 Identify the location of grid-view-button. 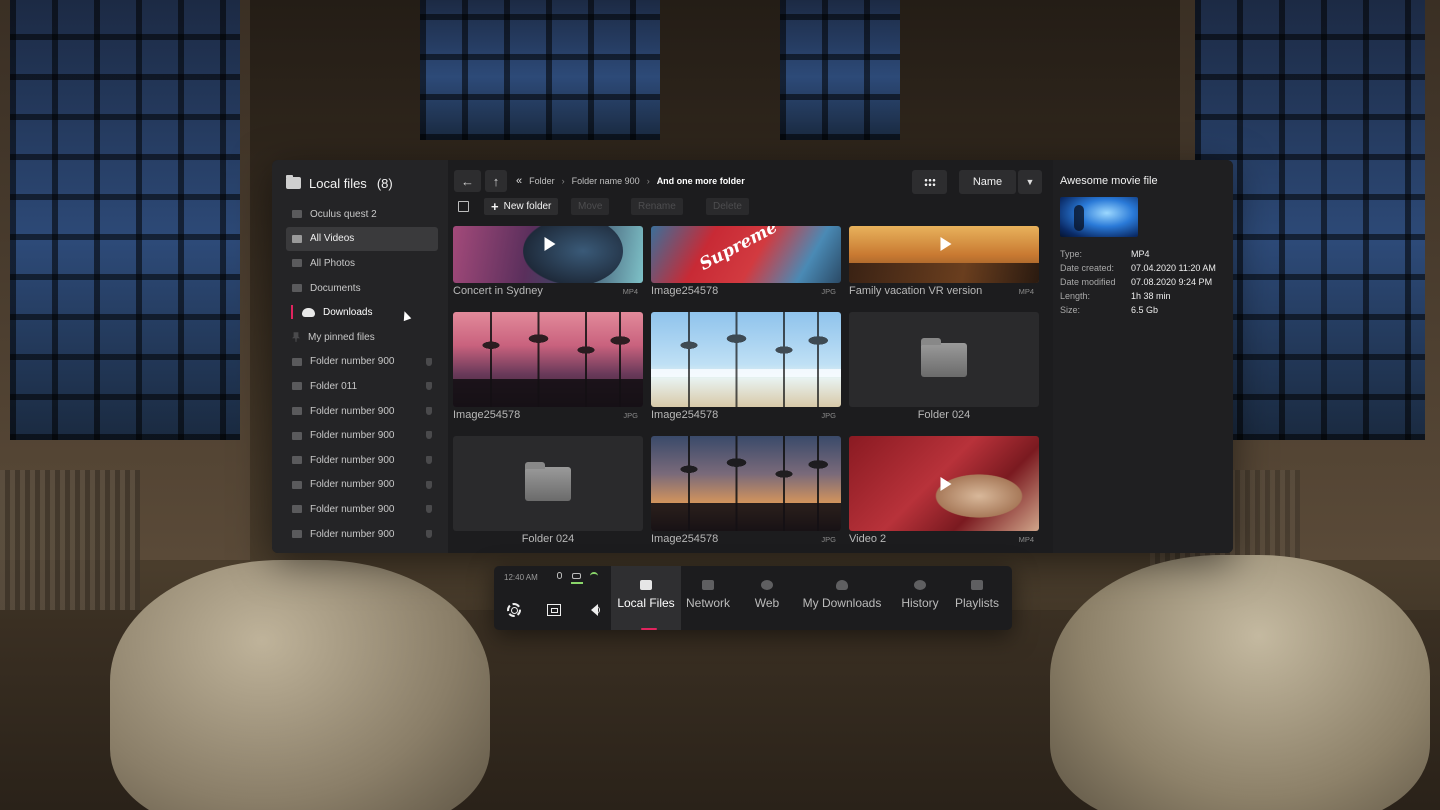
(929, 182).